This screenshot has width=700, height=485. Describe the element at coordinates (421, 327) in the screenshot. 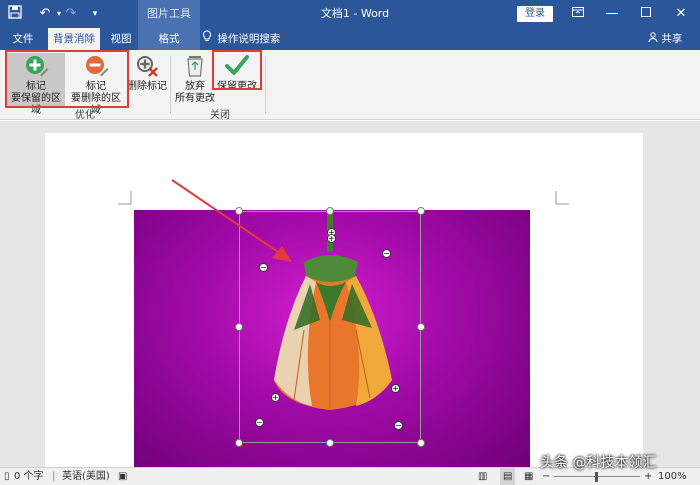

I see `resize-handle-right` at that location.